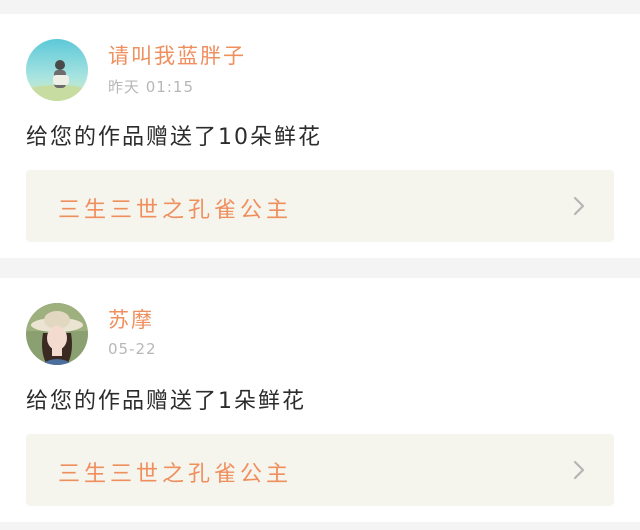 The width and height of the screenshot is (640, 530). I want to click on username: 苏摩, so click(131, 319).